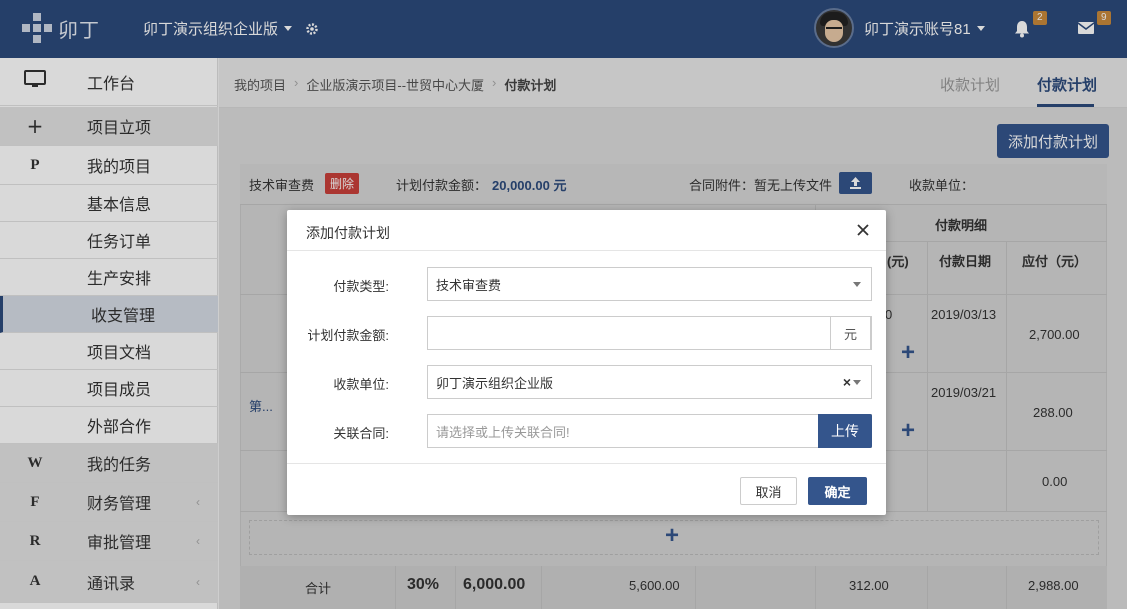 This screenshot has width=1127, height=609. What do you see at coordinates (361, 384) in the screenshot?
I see `payee-field-label: 收款单位:` at bounding box center [361, 384].